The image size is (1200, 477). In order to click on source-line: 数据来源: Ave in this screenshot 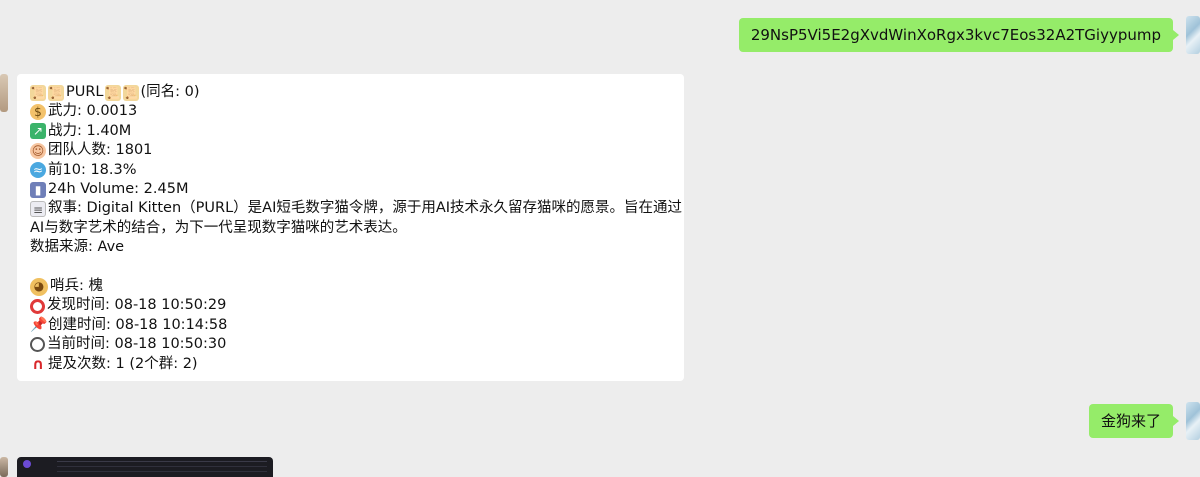, I will do `click(357, 247)`.